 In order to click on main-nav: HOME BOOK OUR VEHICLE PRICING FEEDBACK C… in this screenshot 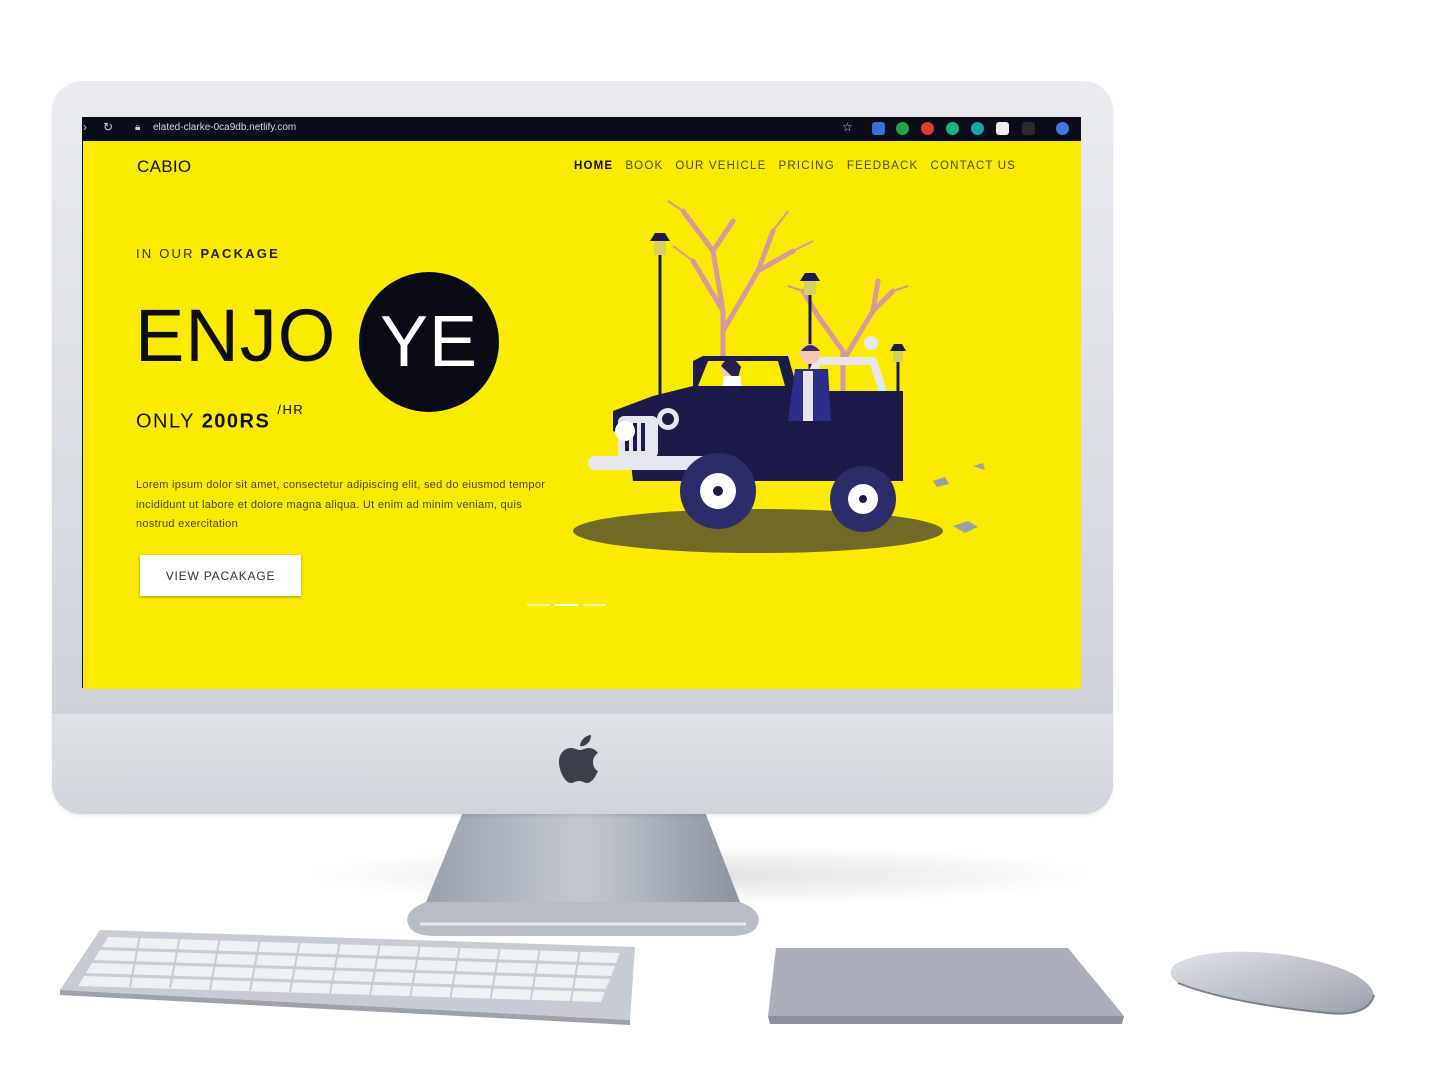, I will do `click(801, 166)`.